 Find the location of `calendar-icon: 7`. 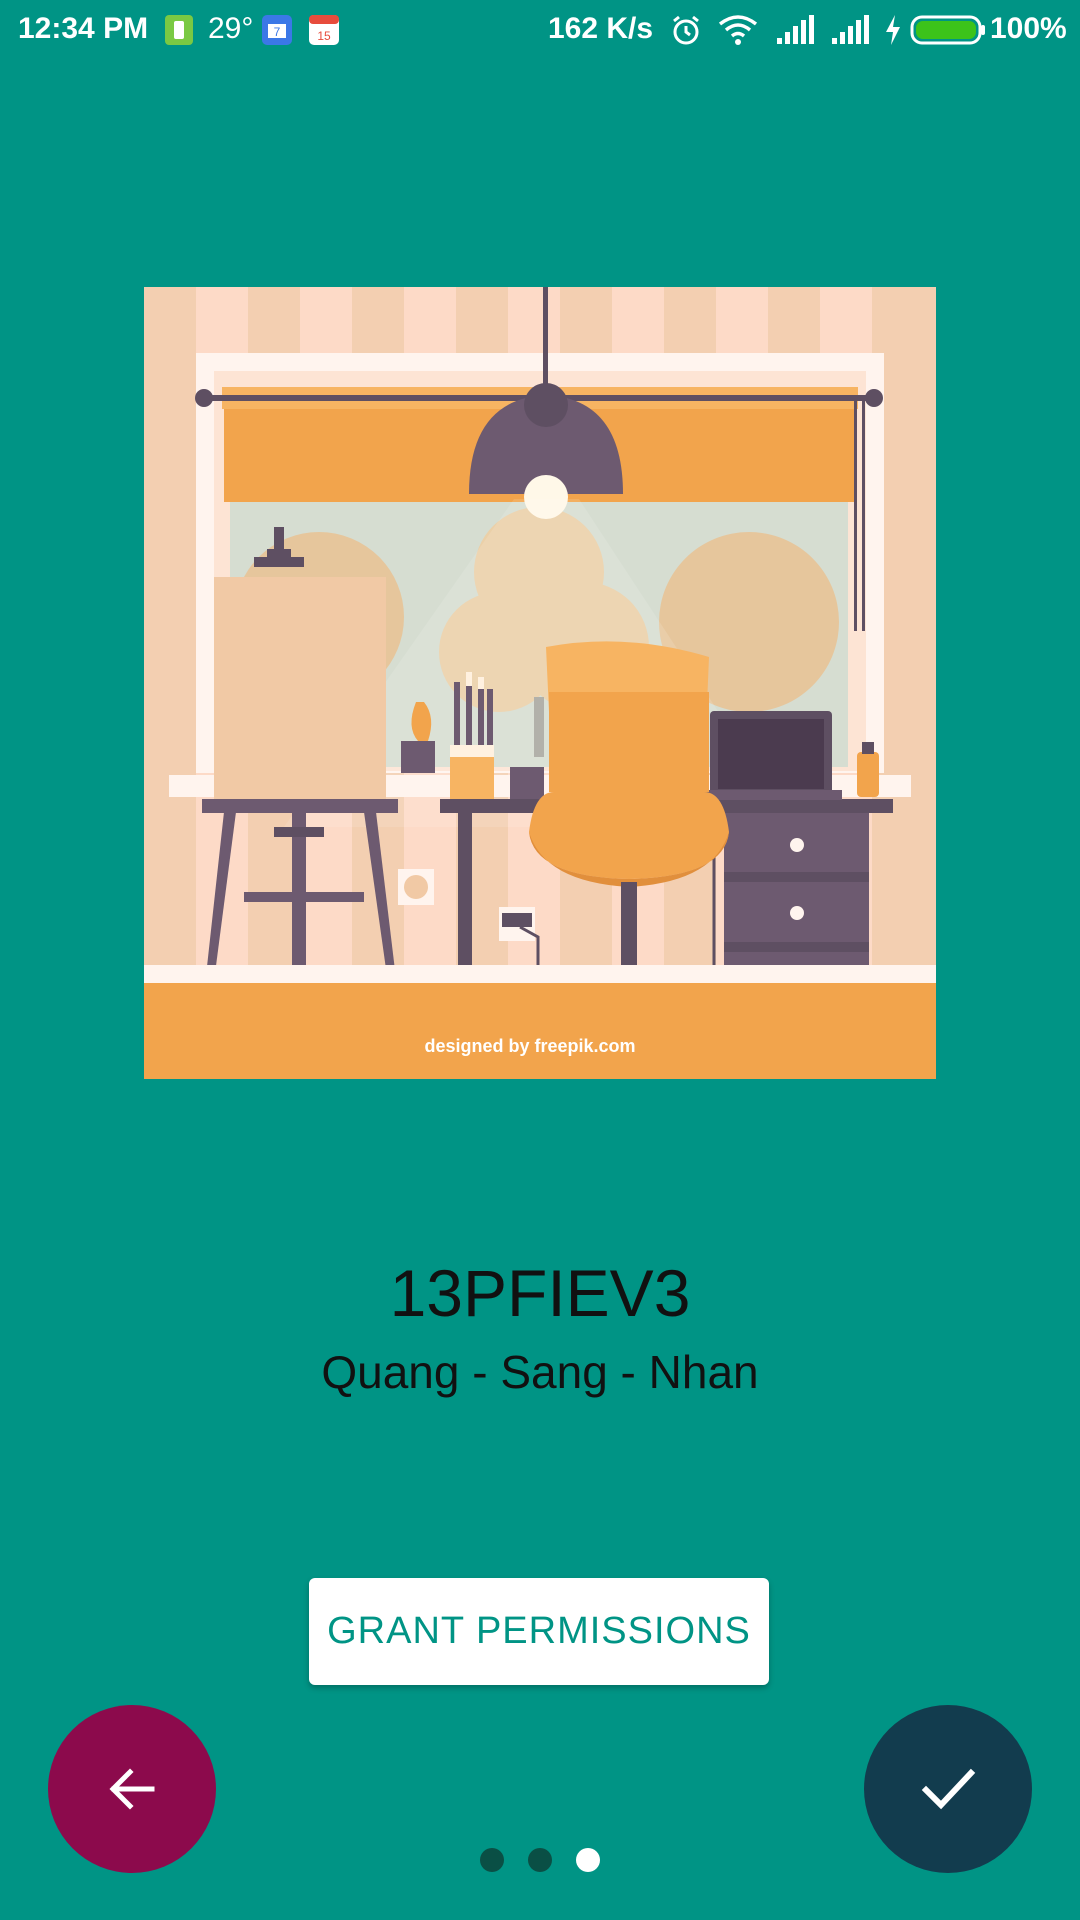

calendar-icon: 7 is located at coordinates (277, 30).